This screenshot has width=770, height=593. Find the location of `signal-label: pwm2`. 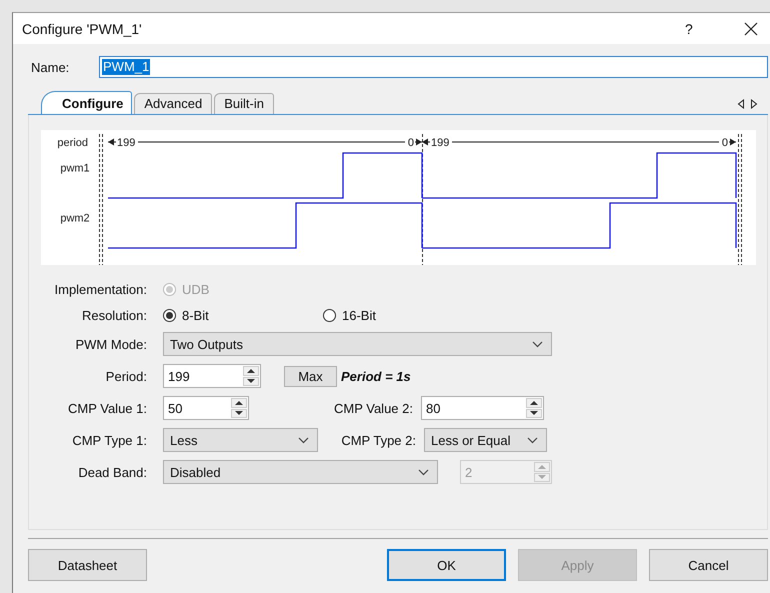

signal-label: pwm2 is located at coordinates (75, 218).